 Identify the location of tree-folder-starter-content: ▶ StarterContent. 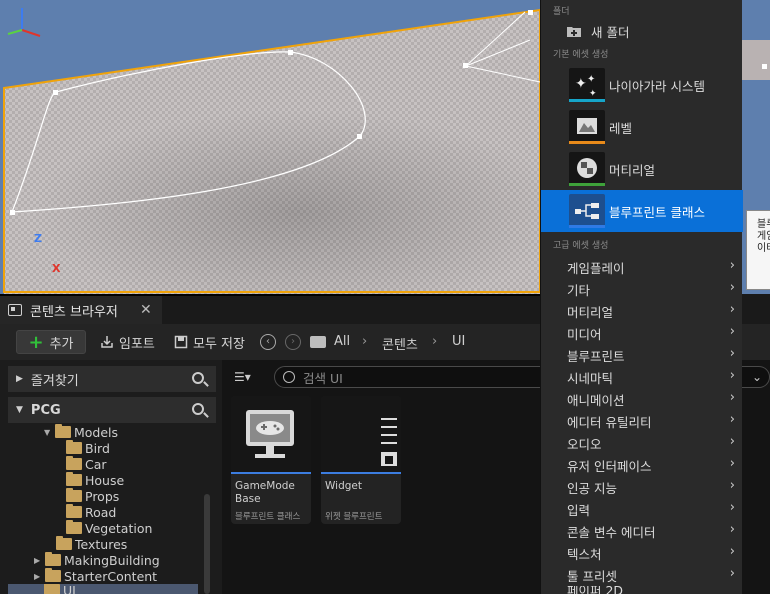
(95, 576).